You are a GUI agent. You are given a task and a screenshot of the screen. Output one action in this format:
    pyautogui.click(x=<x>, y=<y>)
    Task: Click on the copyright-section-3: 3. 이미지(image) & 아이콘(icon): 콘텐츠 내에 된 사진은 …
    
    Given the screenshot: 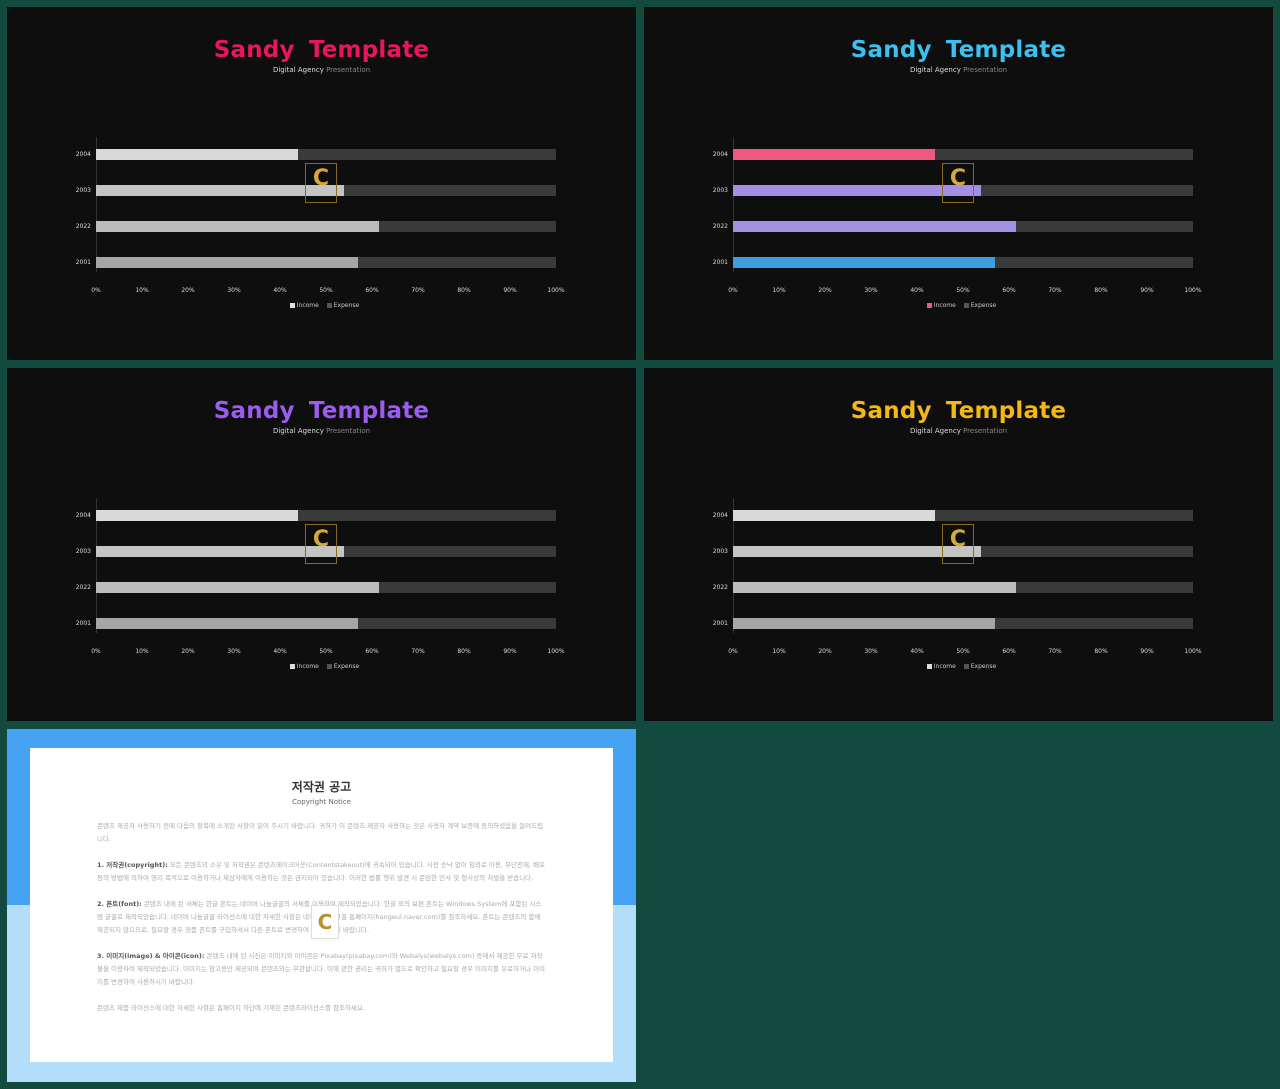 What is the action you would take?
    pyautogui.click(x=321, y=969)
    